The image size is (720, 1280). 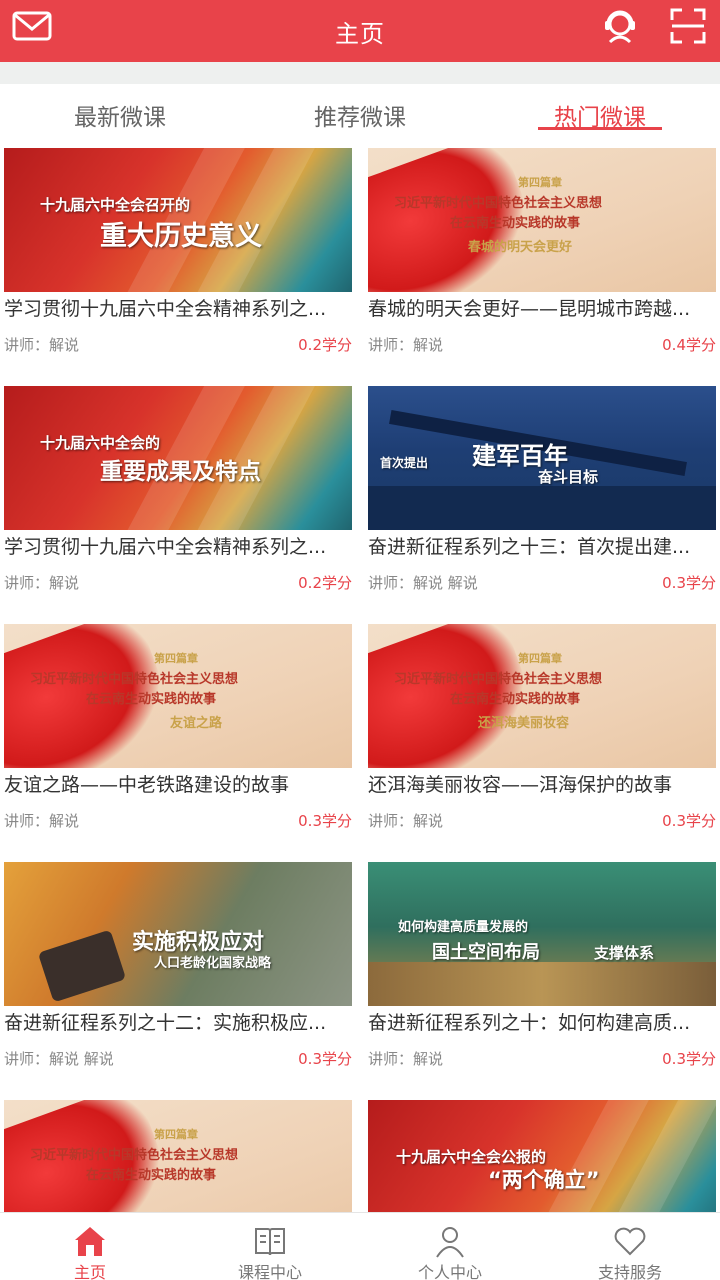 What do you see at coordinates (181, 236) in the screenshot?
I see `thumb-text: 重大历史意义` at bounding box center [181, 236].